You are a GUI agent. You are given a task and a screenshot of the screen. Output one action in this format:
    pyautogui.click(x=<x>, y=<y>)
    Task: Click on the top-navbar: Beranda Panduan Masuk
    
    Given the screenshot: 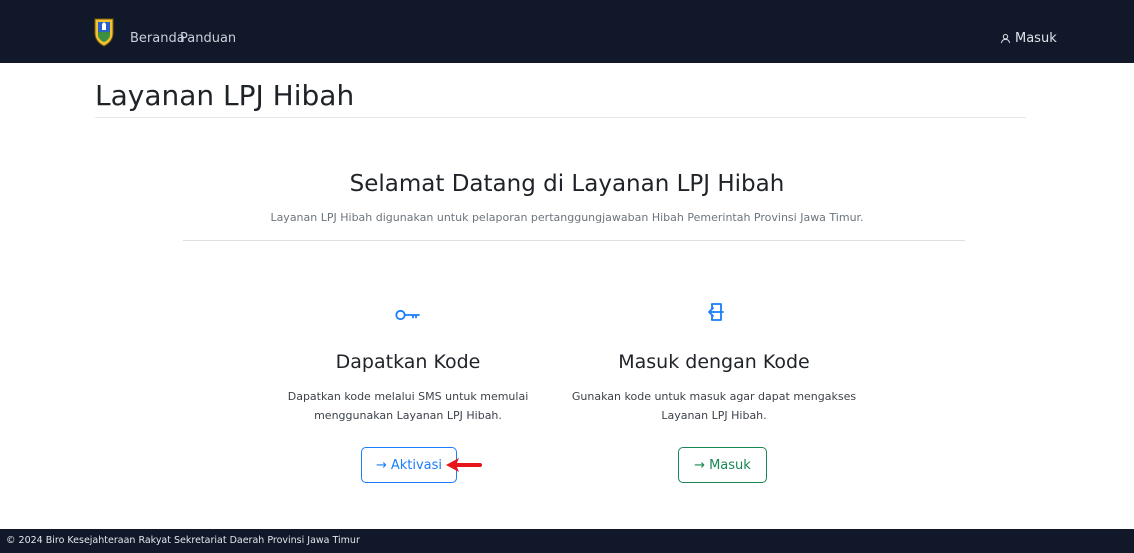 What is the action you would take?
    pyautogui.click(x=567, y=31)
    